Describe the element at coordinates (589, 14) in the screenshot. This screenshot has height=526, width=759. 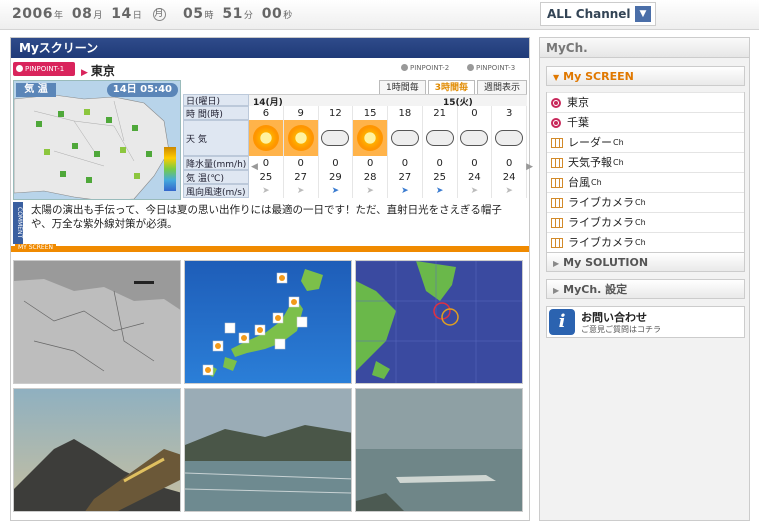
I see `all-channel-label: ALL Channel` at that location.